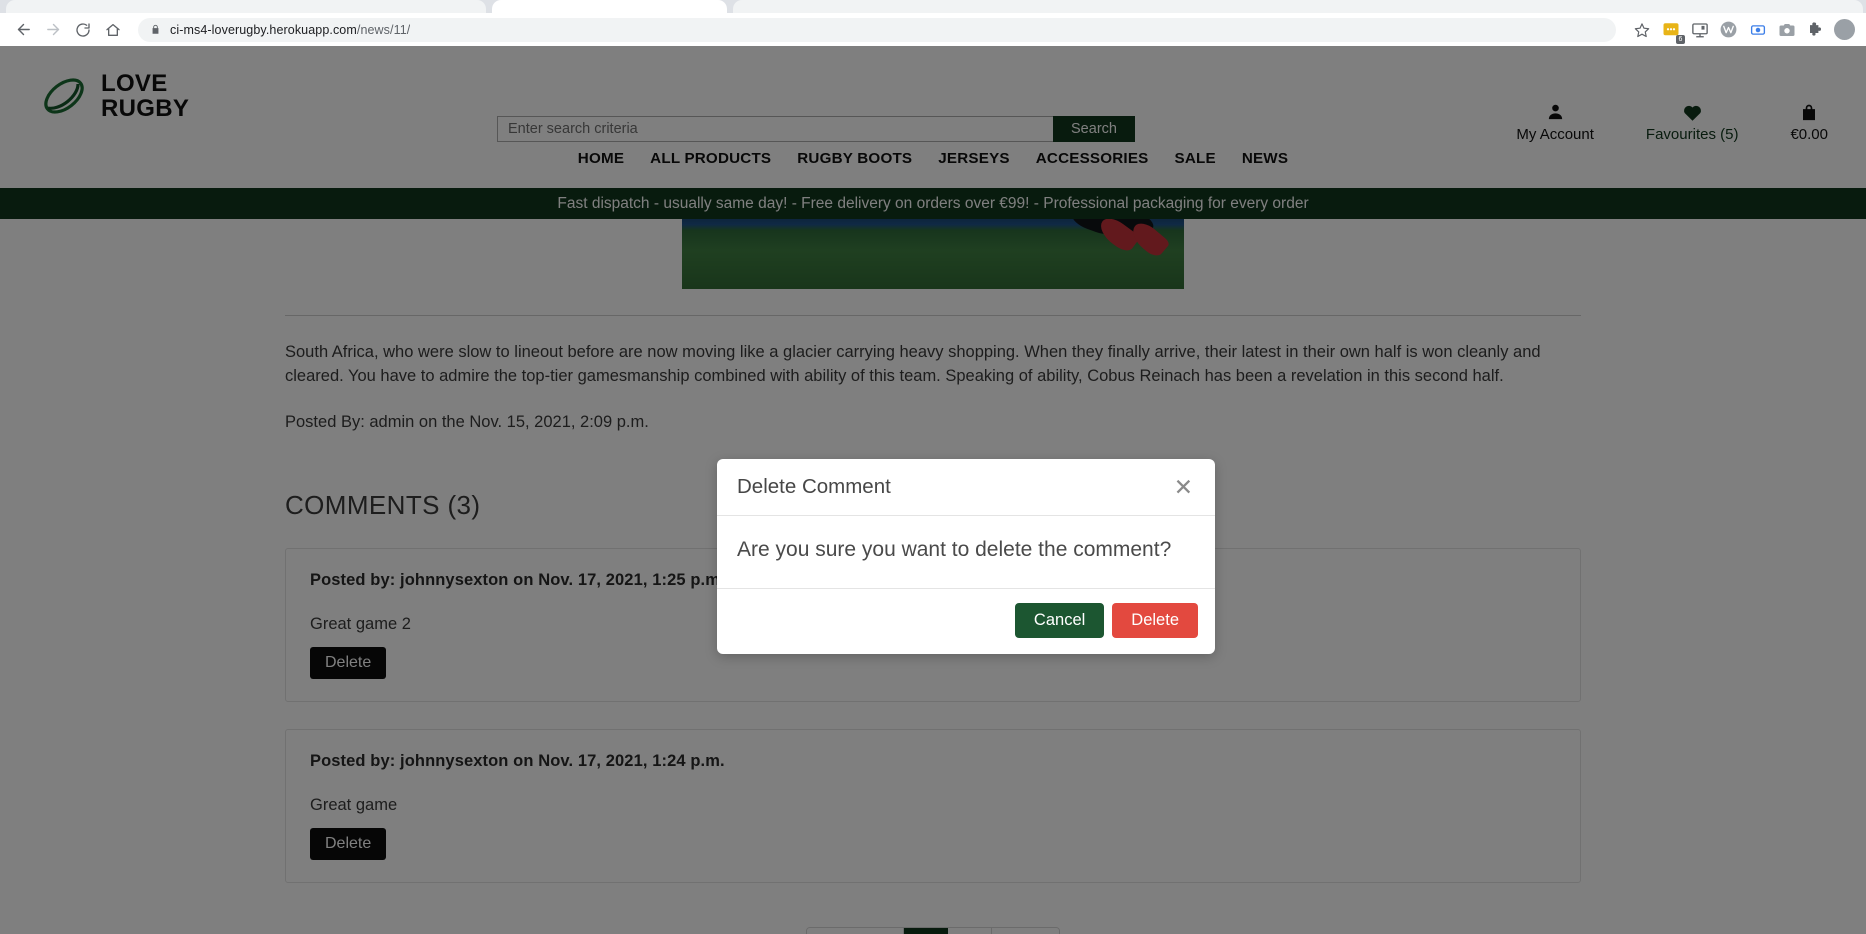 The width and height of the screenshot is (1866, 934). I want to click on extension-badge: 6, so click(1680, 39).